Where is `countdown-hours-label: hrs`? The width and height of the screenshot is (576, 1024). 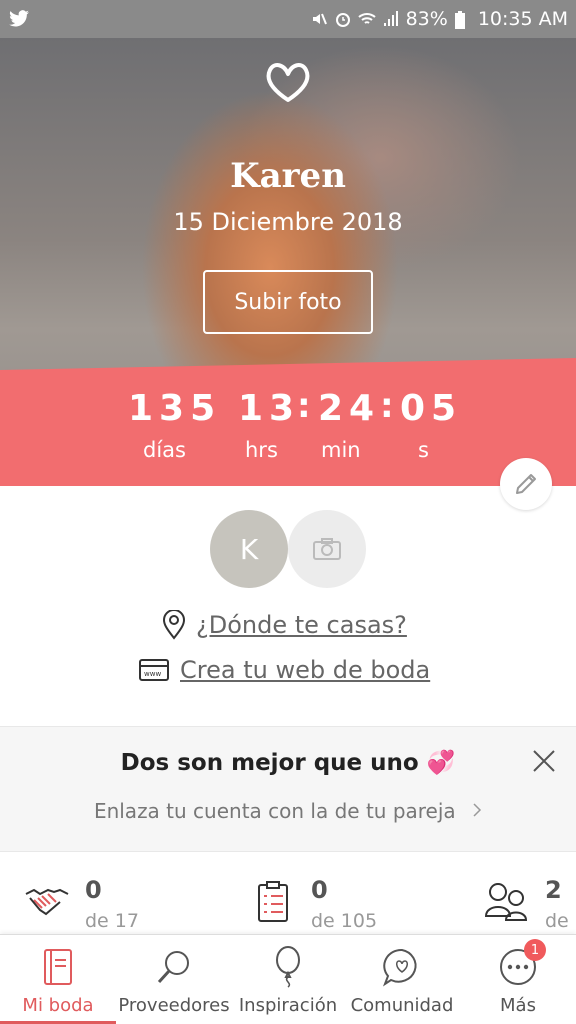 countdown-hours-label: hrs is located at coordinates (261, 450).